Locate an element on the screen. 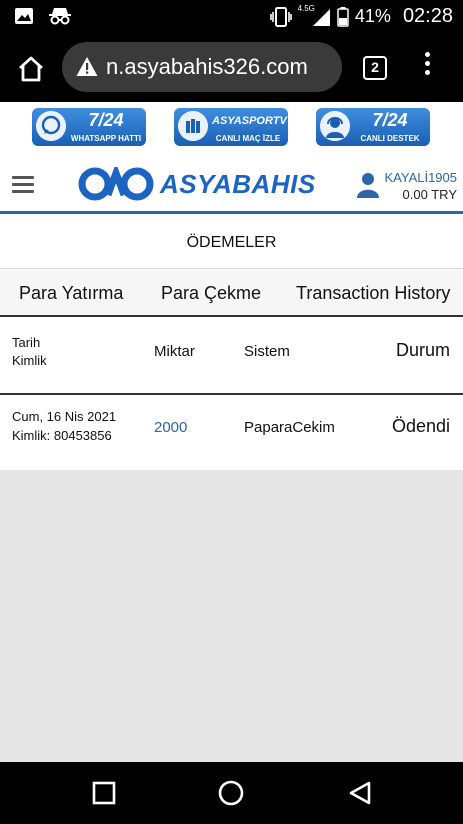  column-header-system: Sistem is located at coordinates (267, 351).